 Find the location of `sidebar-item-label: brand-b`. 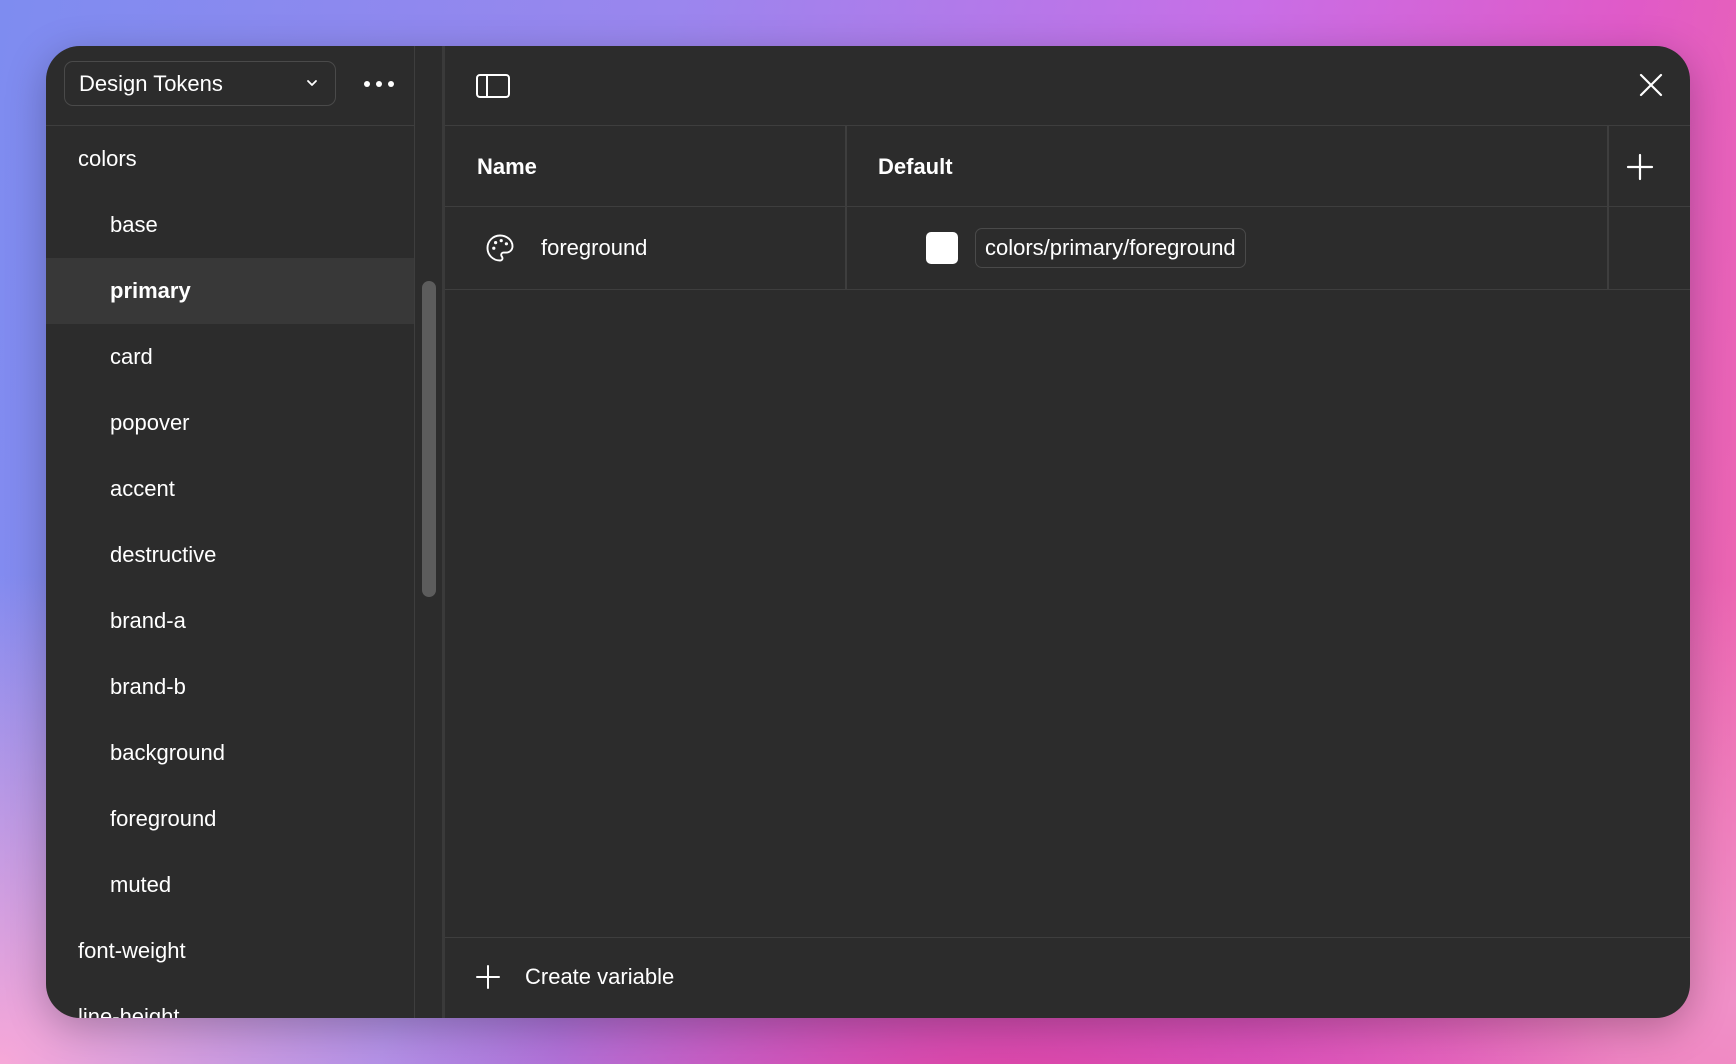

sidebar-item-label: brand-b is located at coordinates (148, 686).